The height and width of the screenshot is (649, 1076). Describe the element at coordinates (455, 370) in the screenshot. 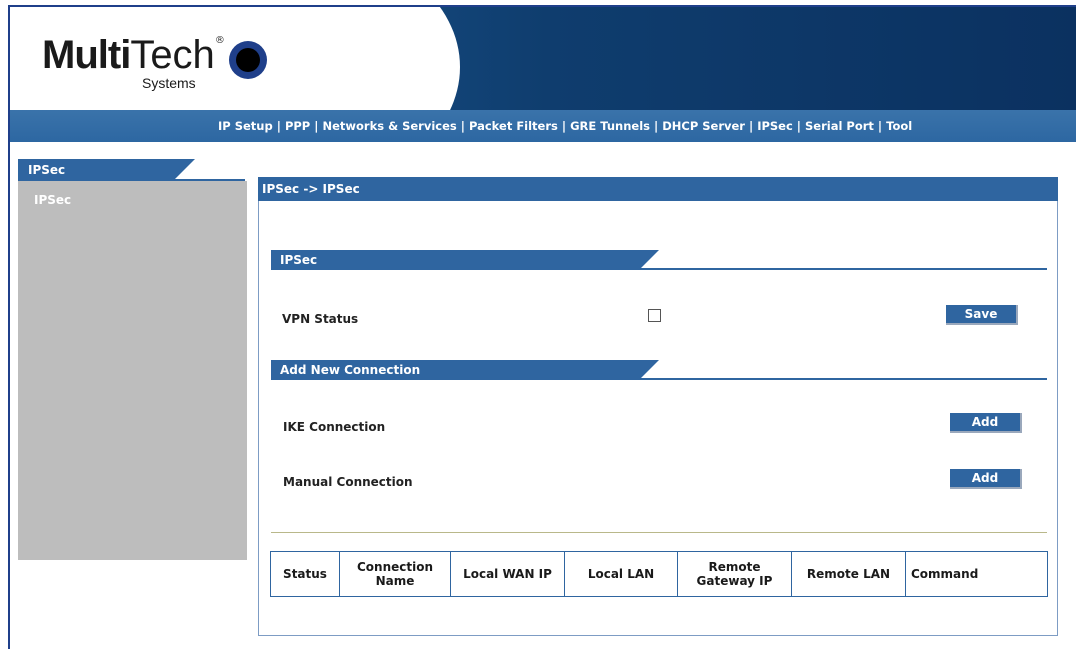

I see `section-header-add-connection: Add New Connection` at that location.